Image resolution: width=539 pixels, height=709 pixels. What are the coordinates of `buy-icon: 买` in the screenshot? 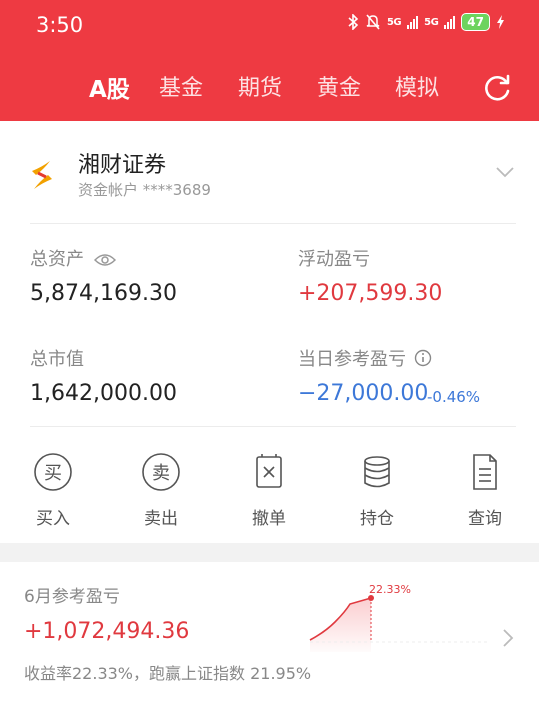 It's located at (53, 472).